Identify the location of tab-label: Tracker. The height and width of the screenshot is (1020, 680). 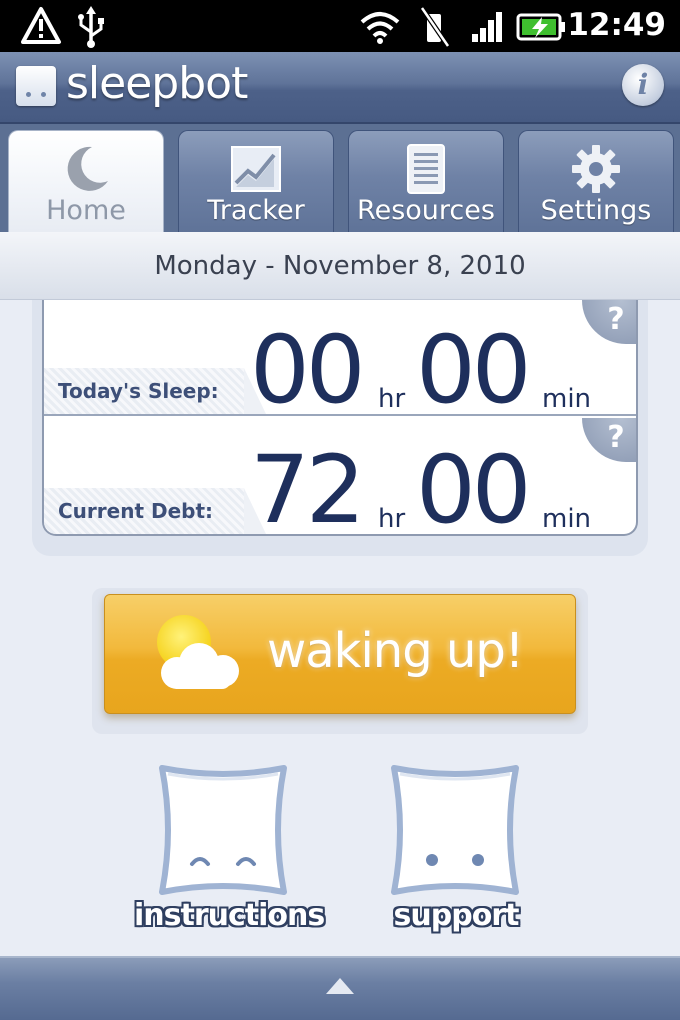
(256, 210).